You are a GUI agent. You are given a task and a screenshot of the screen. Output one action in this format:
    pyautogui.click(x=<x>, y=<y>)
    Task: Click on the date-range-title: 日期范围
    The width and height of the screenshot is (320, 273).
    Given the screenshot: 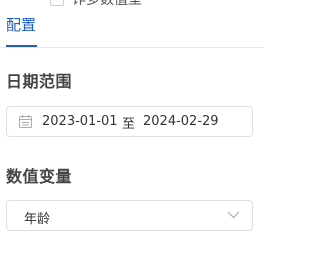 What is the action you would take?
    pyautogui.click(x=39, y=81)
    